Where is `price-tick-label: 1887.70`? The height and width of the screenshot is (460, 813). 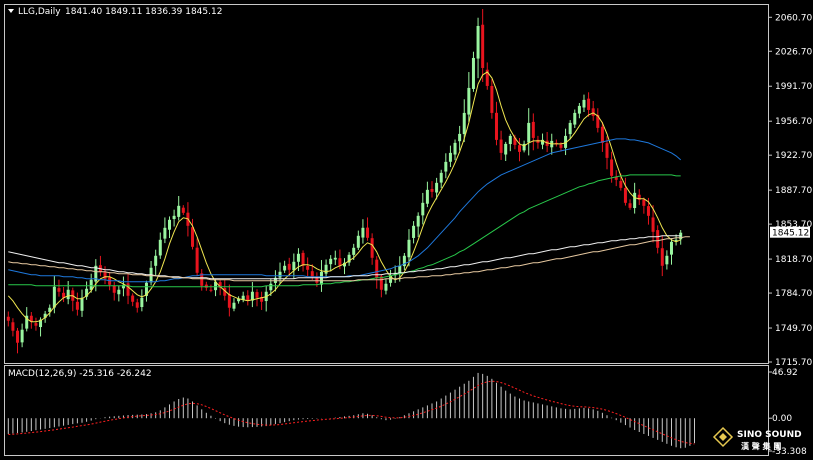
price-tick-label: 1887.70 is located at coordinates (793, 191).